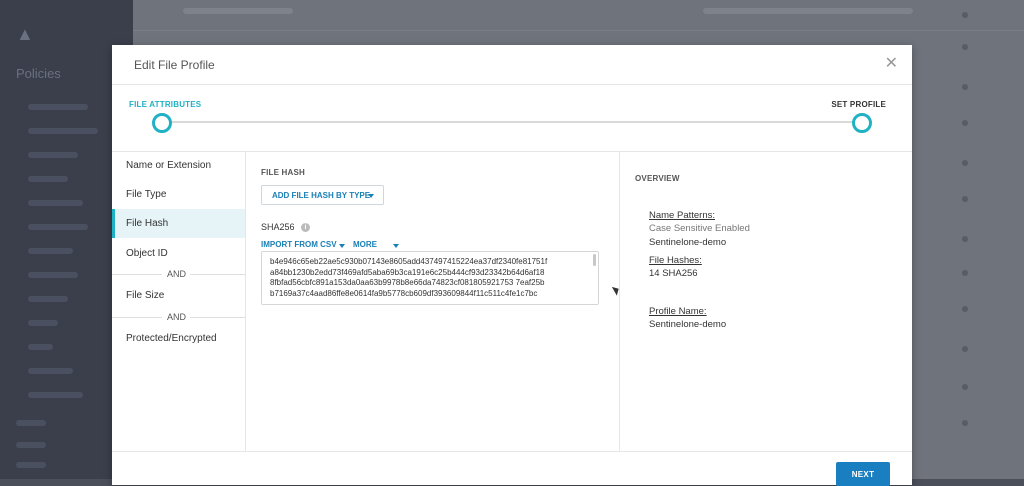 This screenshot has height=486, width=1024. What do you see at coordinates (512, 468) in the screenshot?
I see `modal-footer: NEXT` at bounding box center [512, 468].